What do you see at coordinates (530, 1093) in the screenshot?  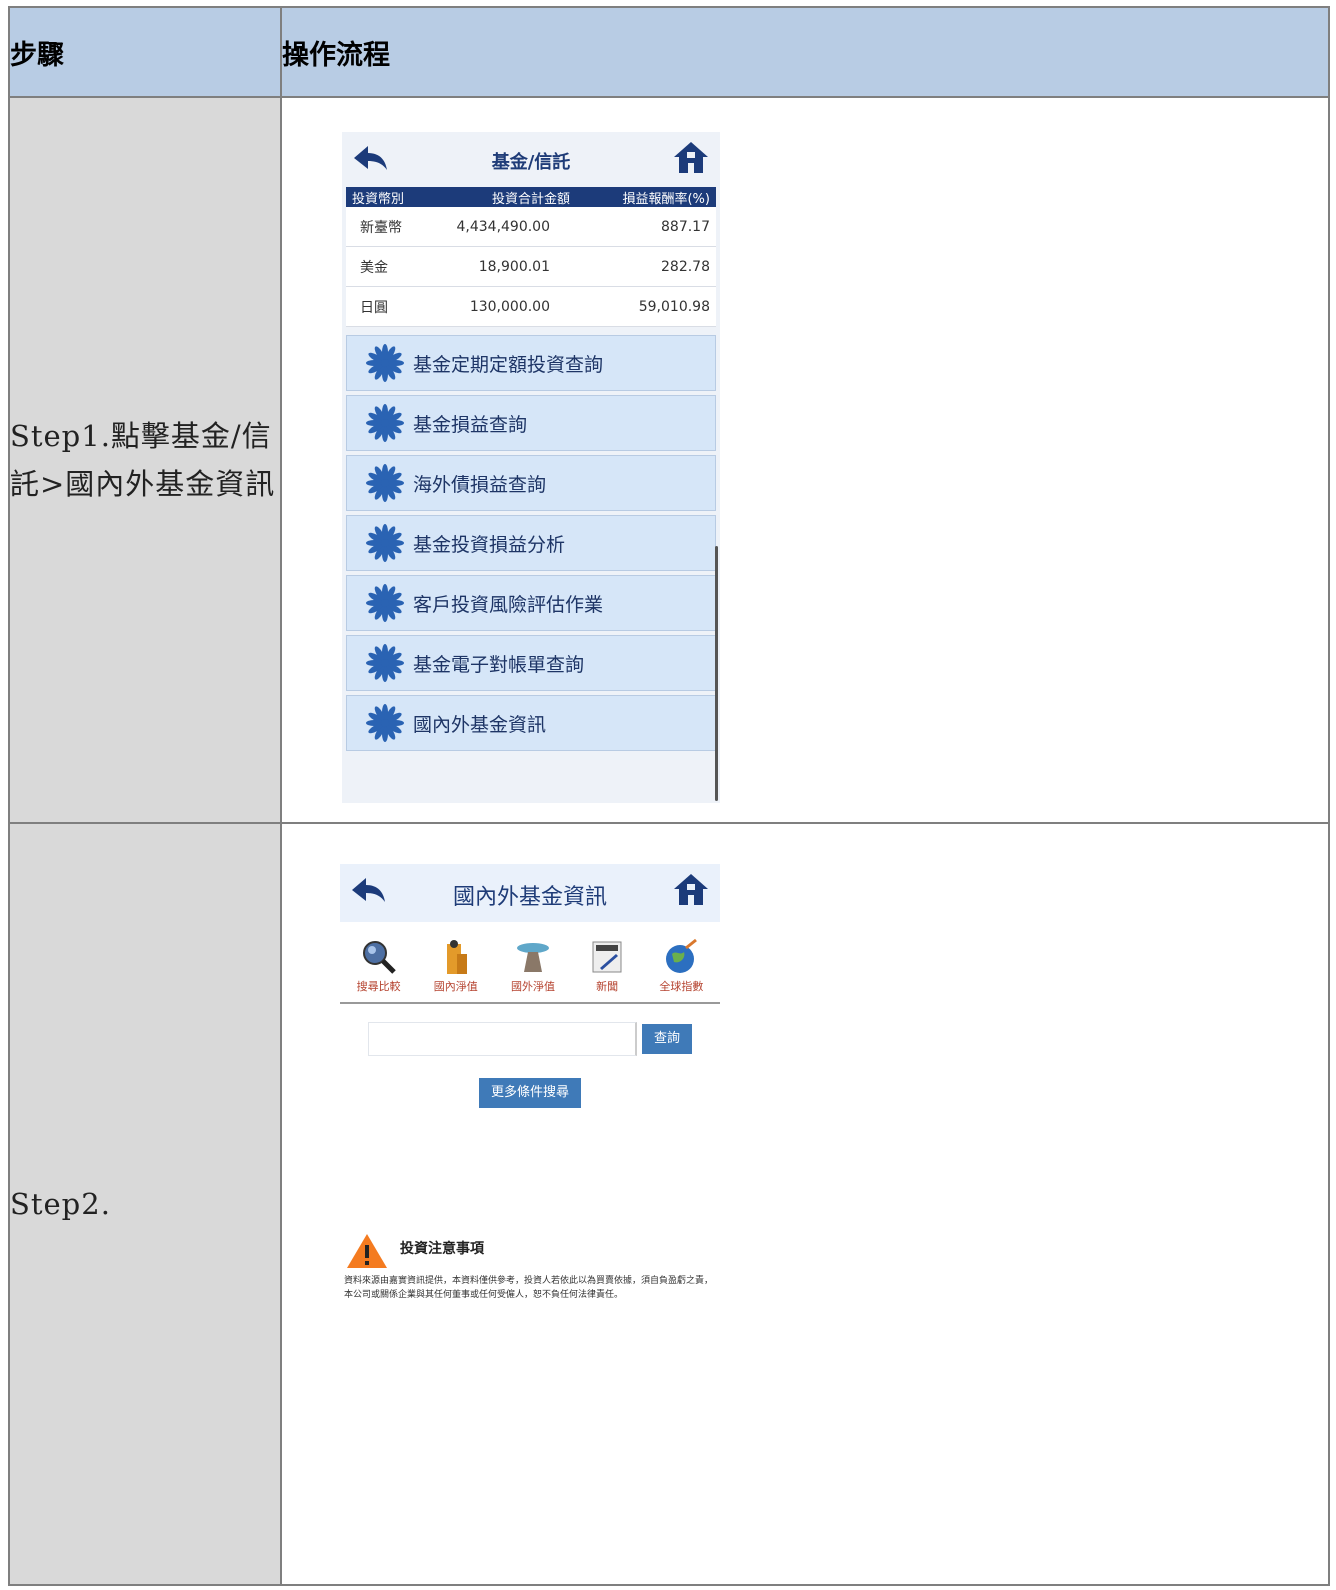 I see `more-conditions-button: 更多條件搜尋` at bounding box center [530, 1093].